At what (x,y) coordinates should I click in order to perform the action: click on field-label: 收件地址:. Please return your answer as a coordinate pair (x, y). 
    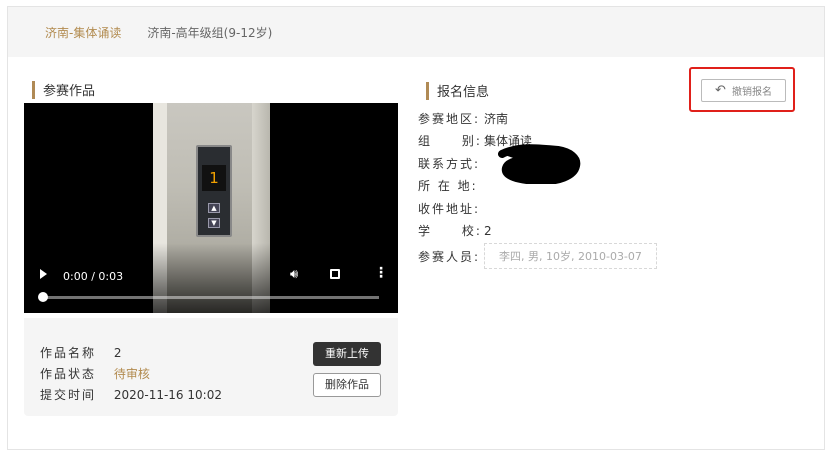
    Looking at the image, I should click on (449, 208).